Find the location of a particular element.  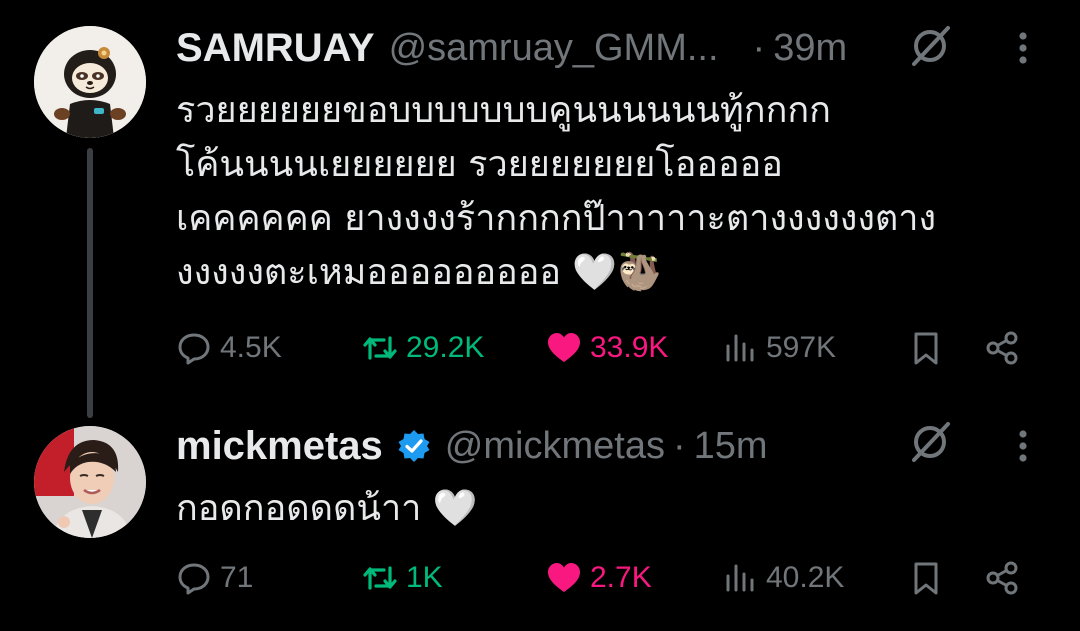

repost-count: 29.2K is located at coordinates (445, 347).